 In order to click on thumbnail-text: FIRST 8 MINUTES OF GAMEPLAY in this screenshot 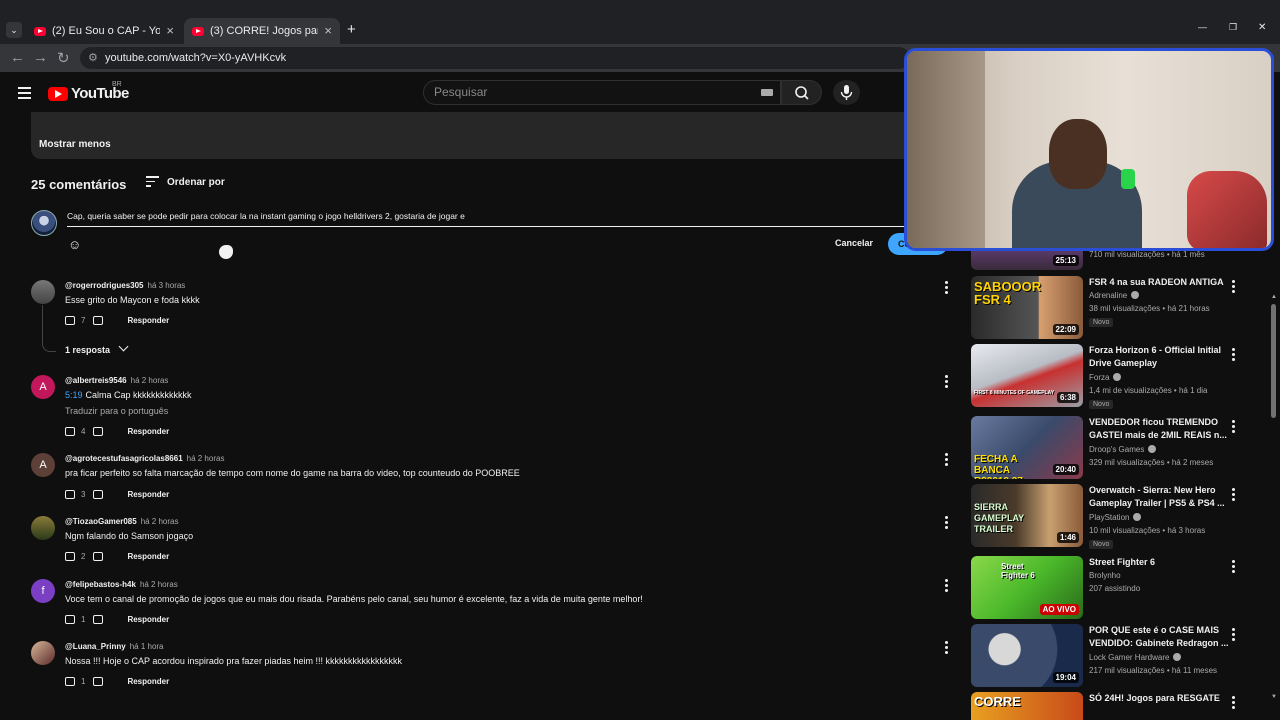, I will do `click(1014, 393)`.